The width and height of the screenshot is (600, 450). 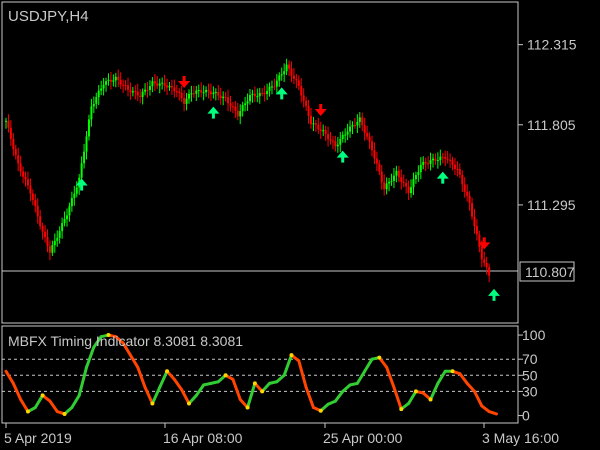 What do you see at coordinates (550, 272) in the screenshot?
I see `current-price-label: 110.807` at bounding box center [550, 272].